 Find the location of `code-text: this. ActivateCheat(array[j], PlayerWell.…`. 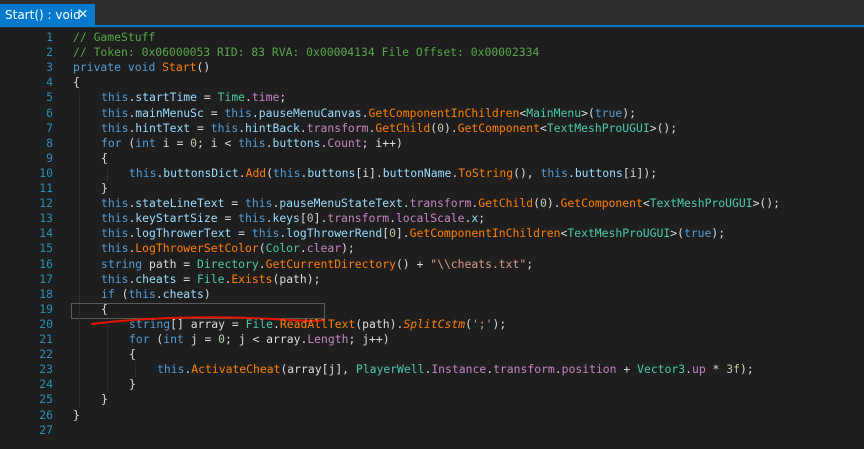

code-text: this. ActivateCheat(array[j], PlayerWell.… is located at coordinates (455, 369).